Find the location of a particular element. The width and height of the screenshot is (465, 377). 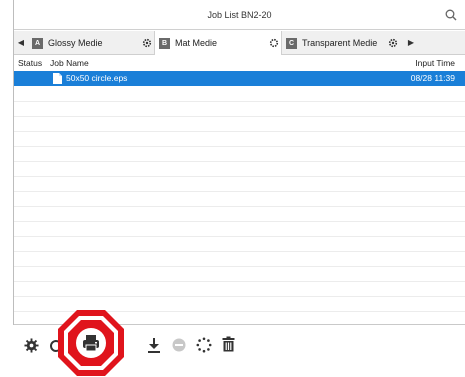

cancel-icon is located at coordinates (179, 345).